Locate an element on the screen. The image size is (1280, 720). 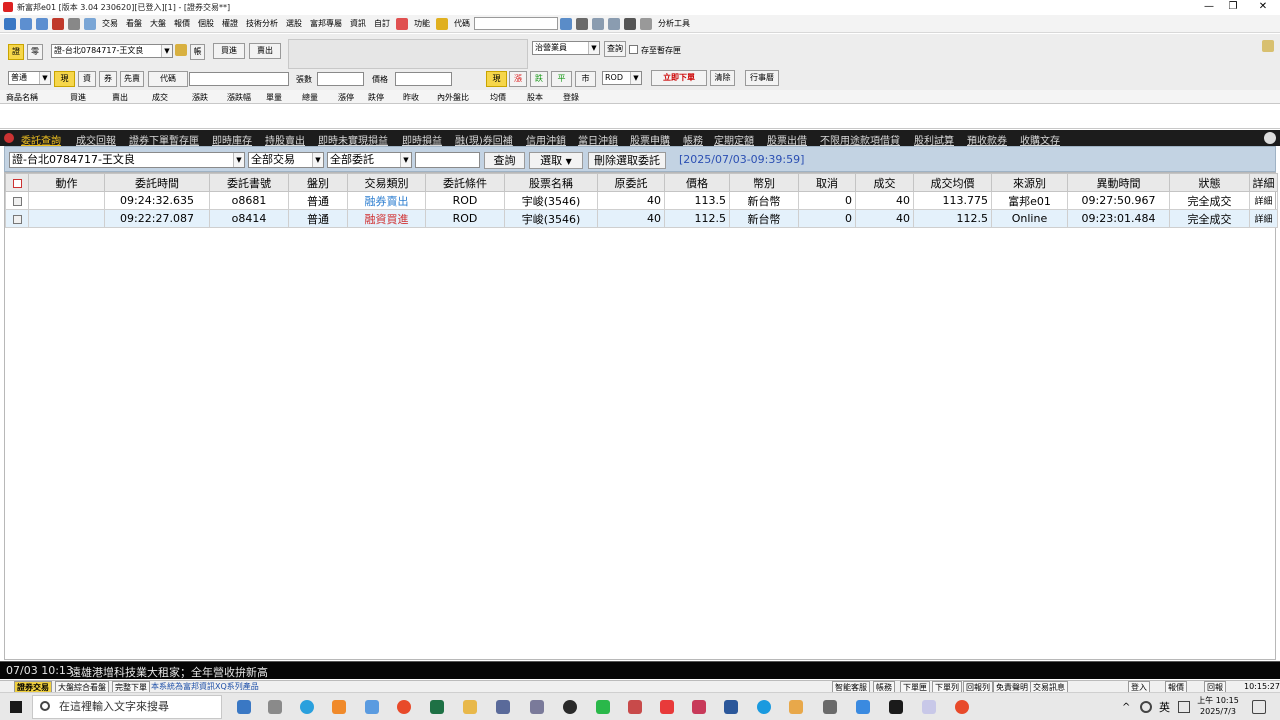
check-icon is located at coordinates (17, 183).